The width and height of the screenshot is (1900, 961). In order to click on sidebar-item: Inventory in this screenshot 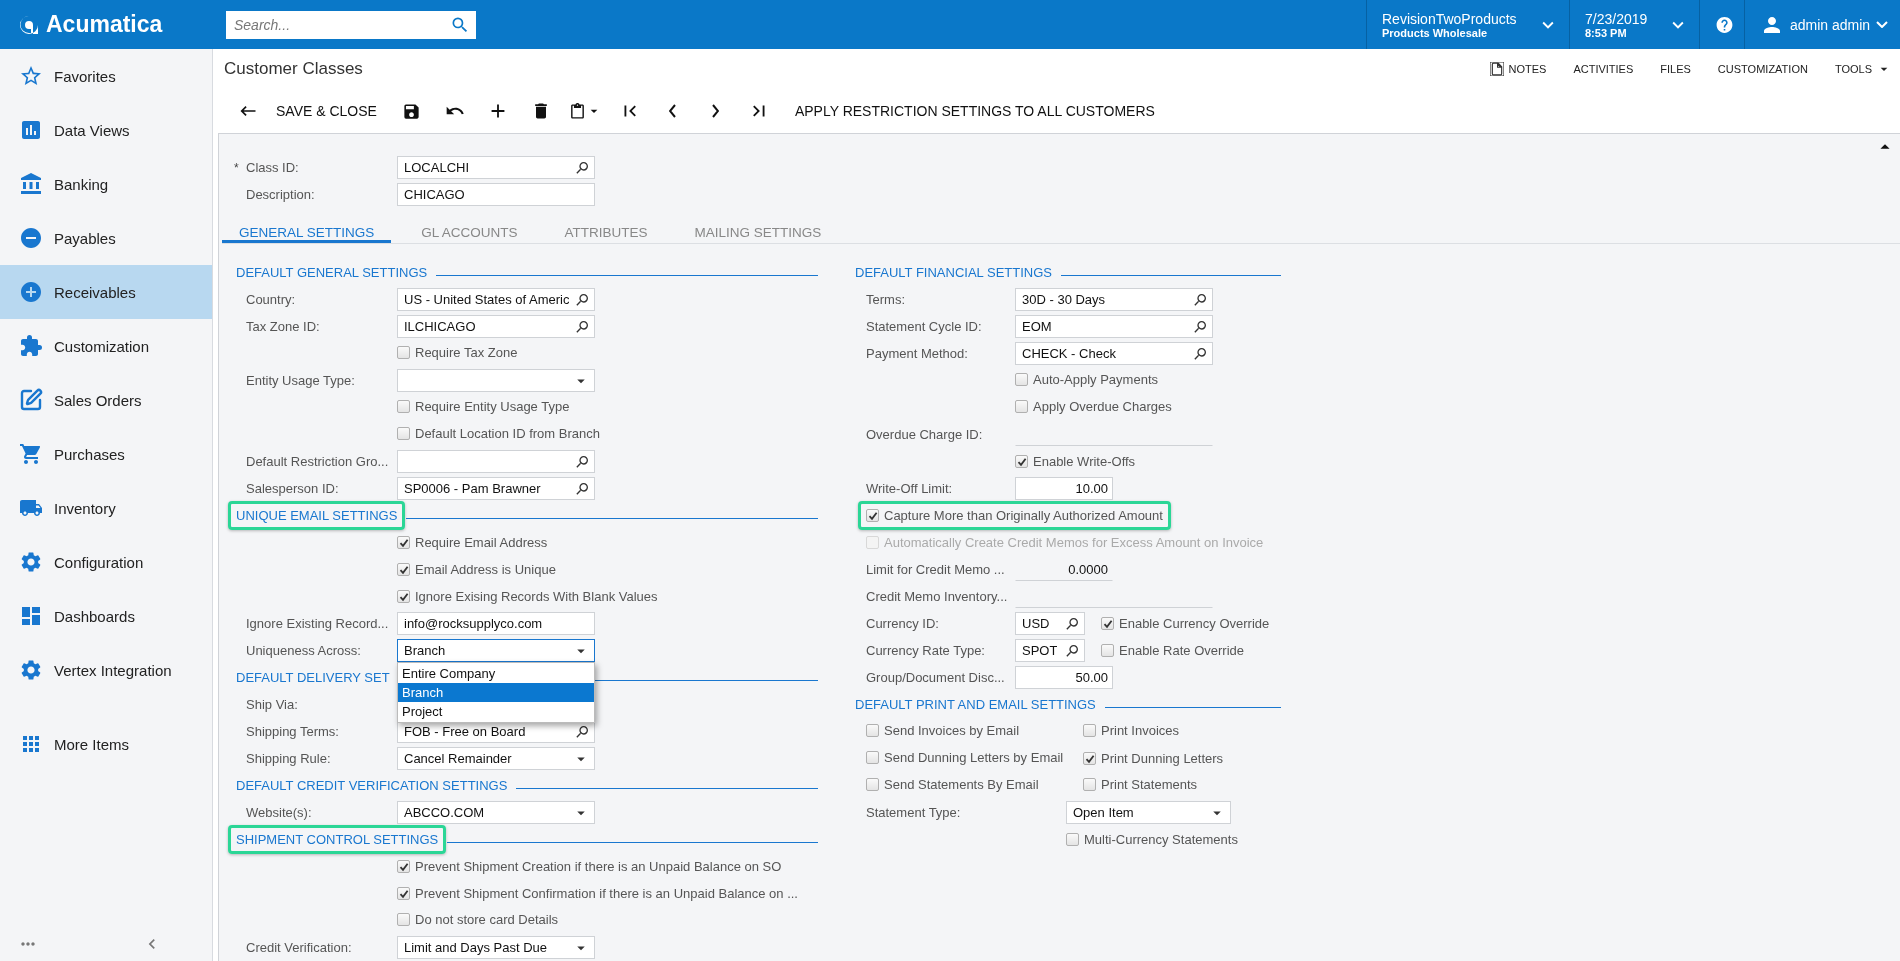, I will do `click(106, 508)`.